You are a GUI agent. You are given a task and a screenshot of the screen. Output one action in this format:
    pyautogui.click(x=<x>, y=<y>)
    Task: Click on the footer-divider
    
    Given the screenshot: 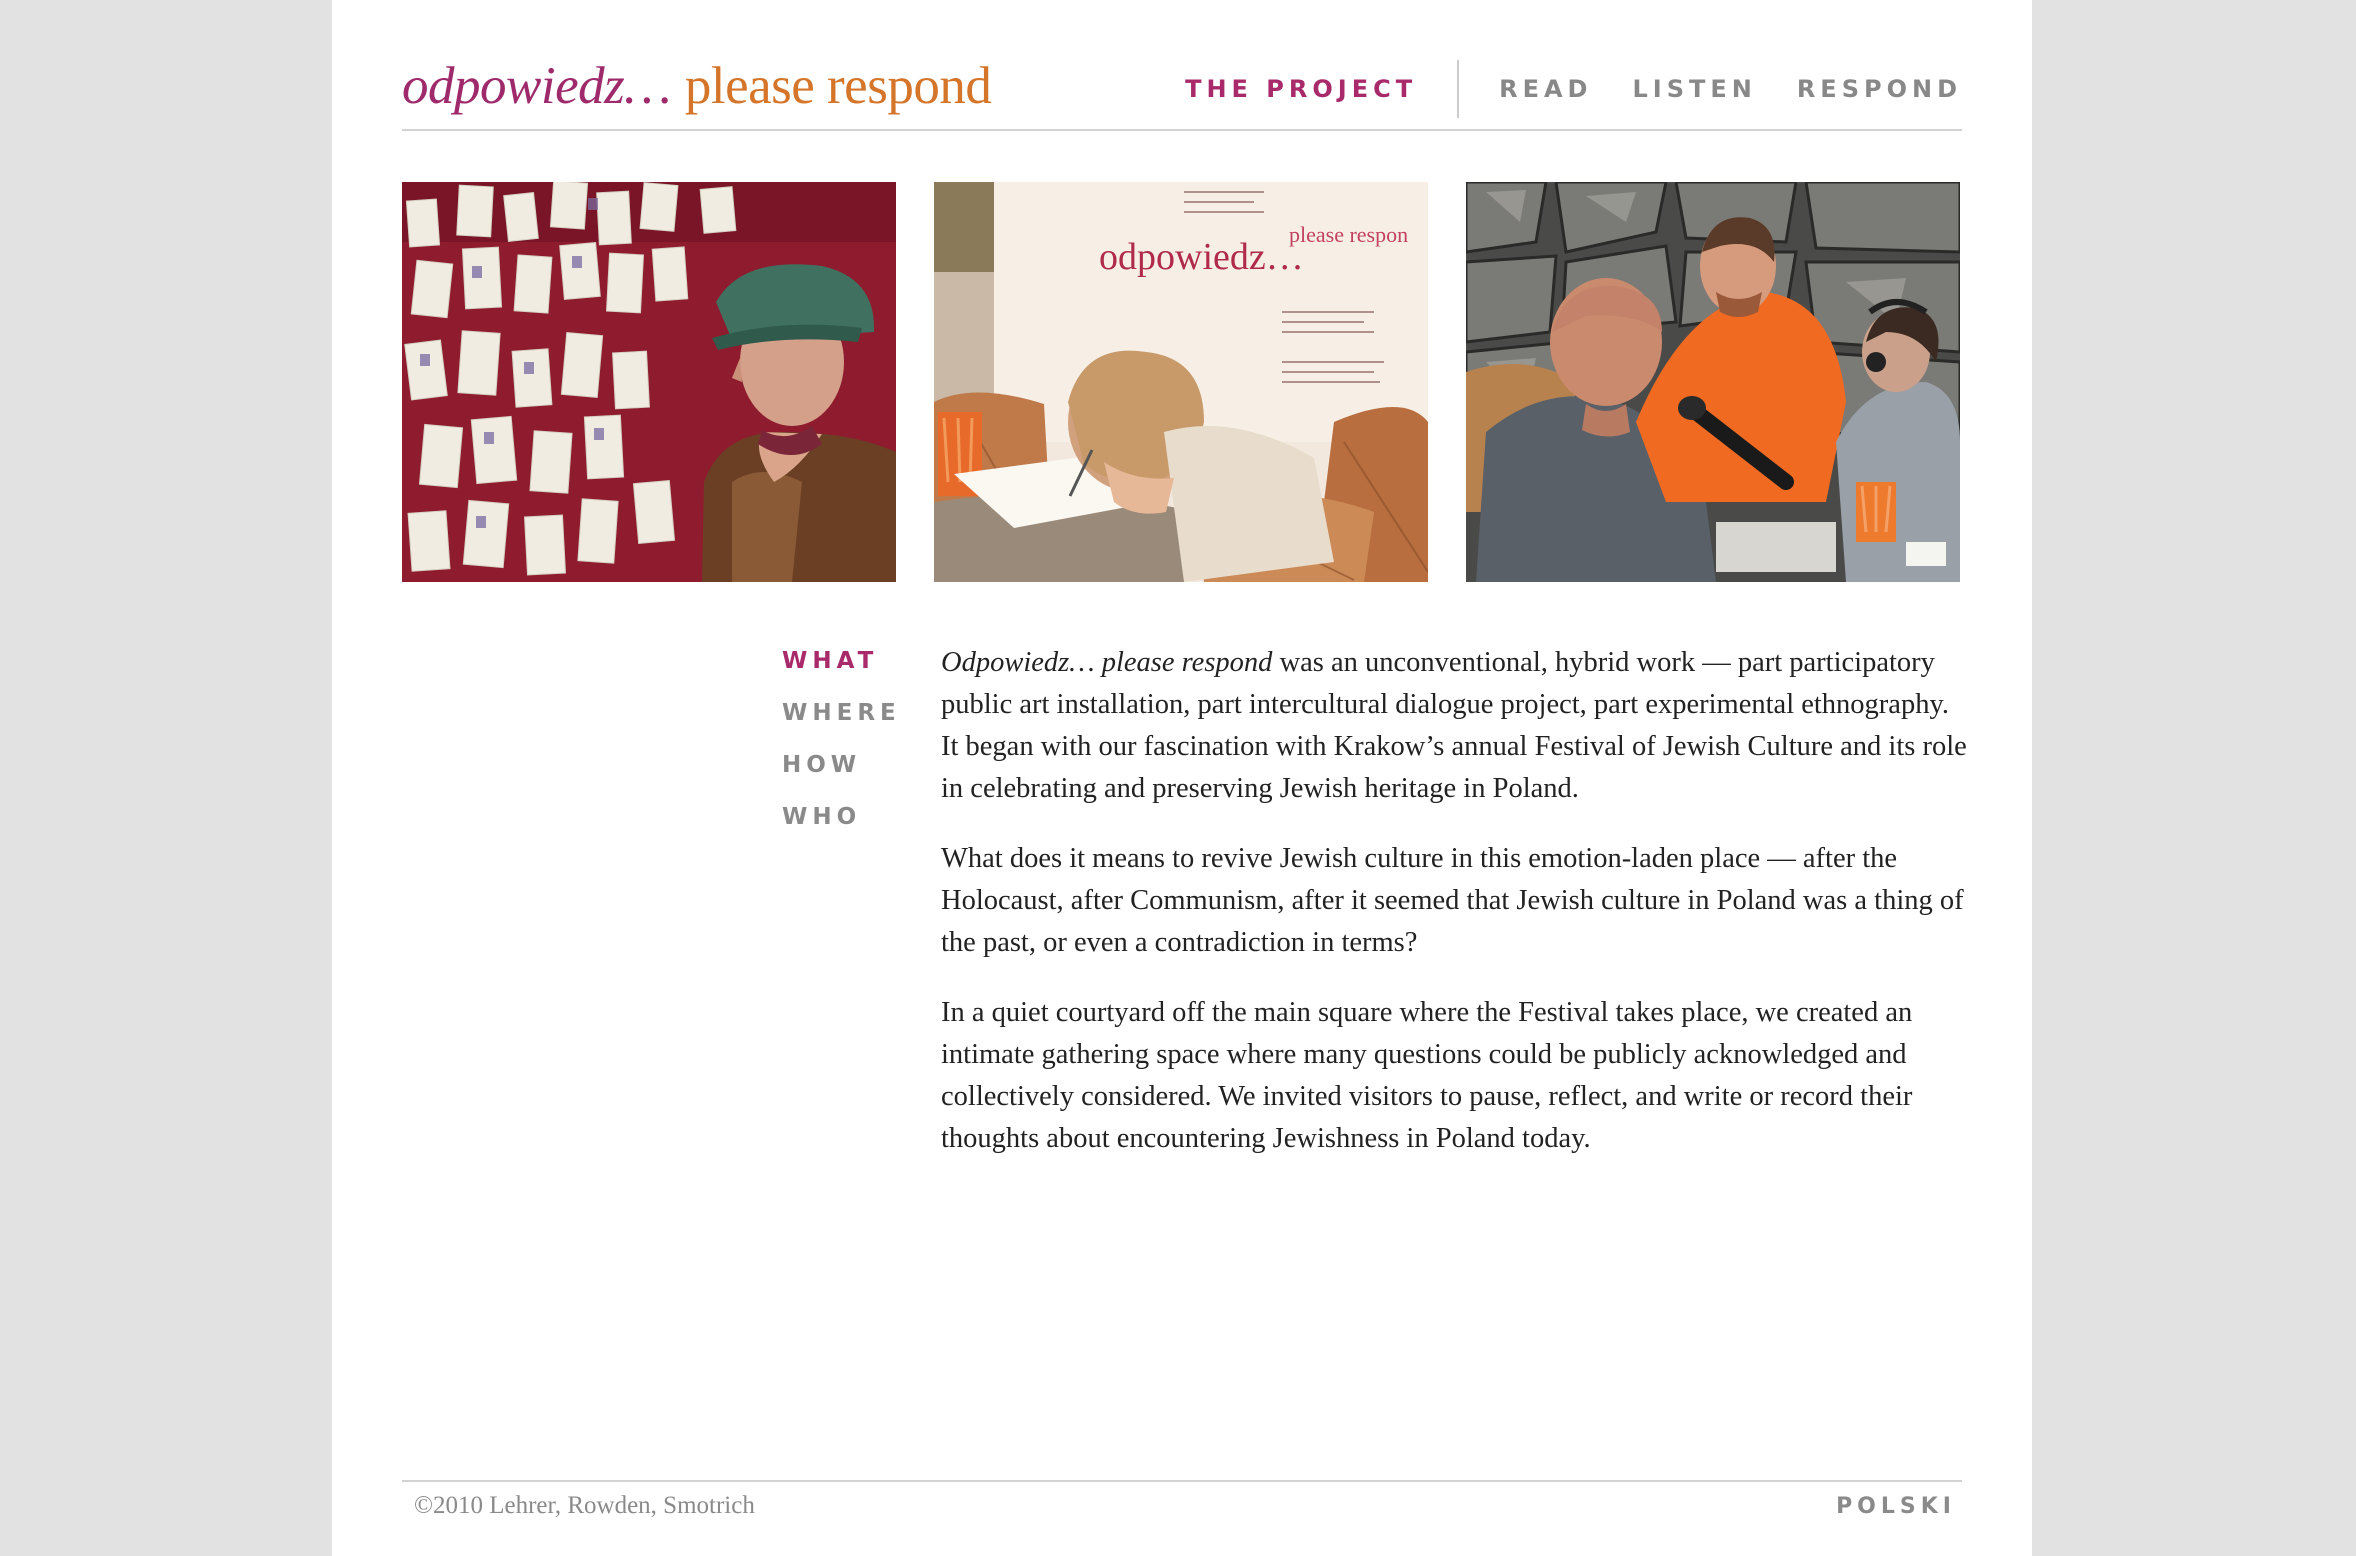 What is the action you would take?
    pyautogui.click(x=1182, y=1481)
    